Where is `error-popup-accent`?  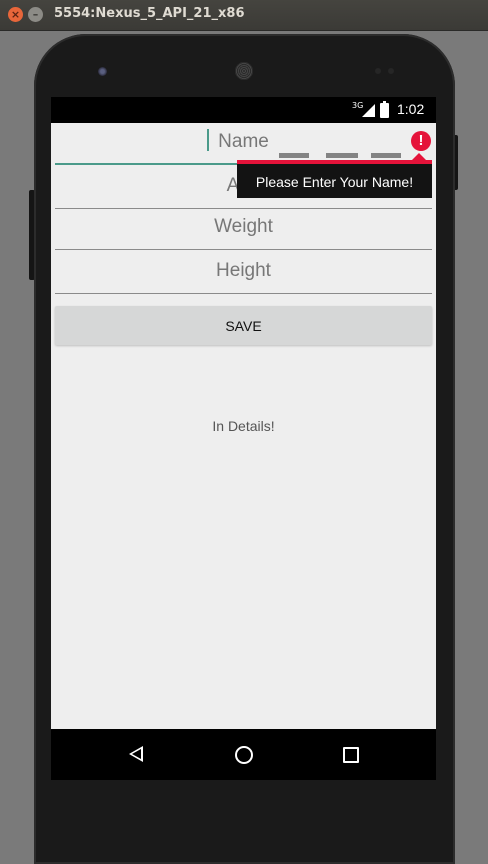 error-popup-accent is located at coordinates (334, 162).